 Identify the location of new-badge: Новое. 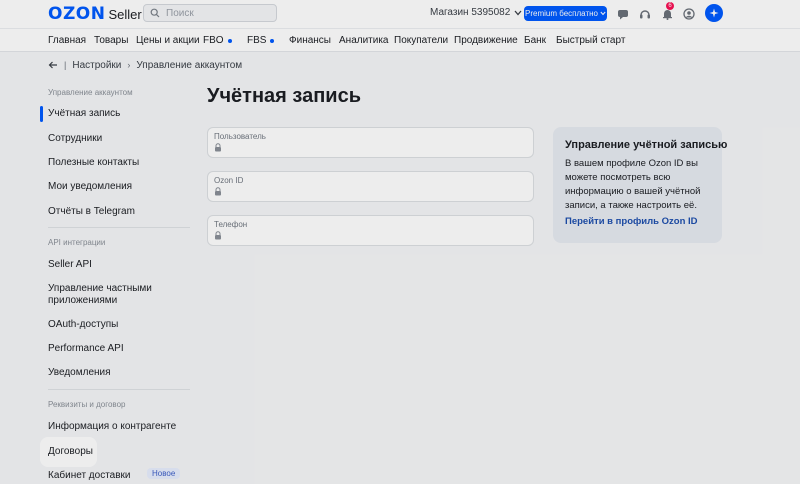
(164, 473).